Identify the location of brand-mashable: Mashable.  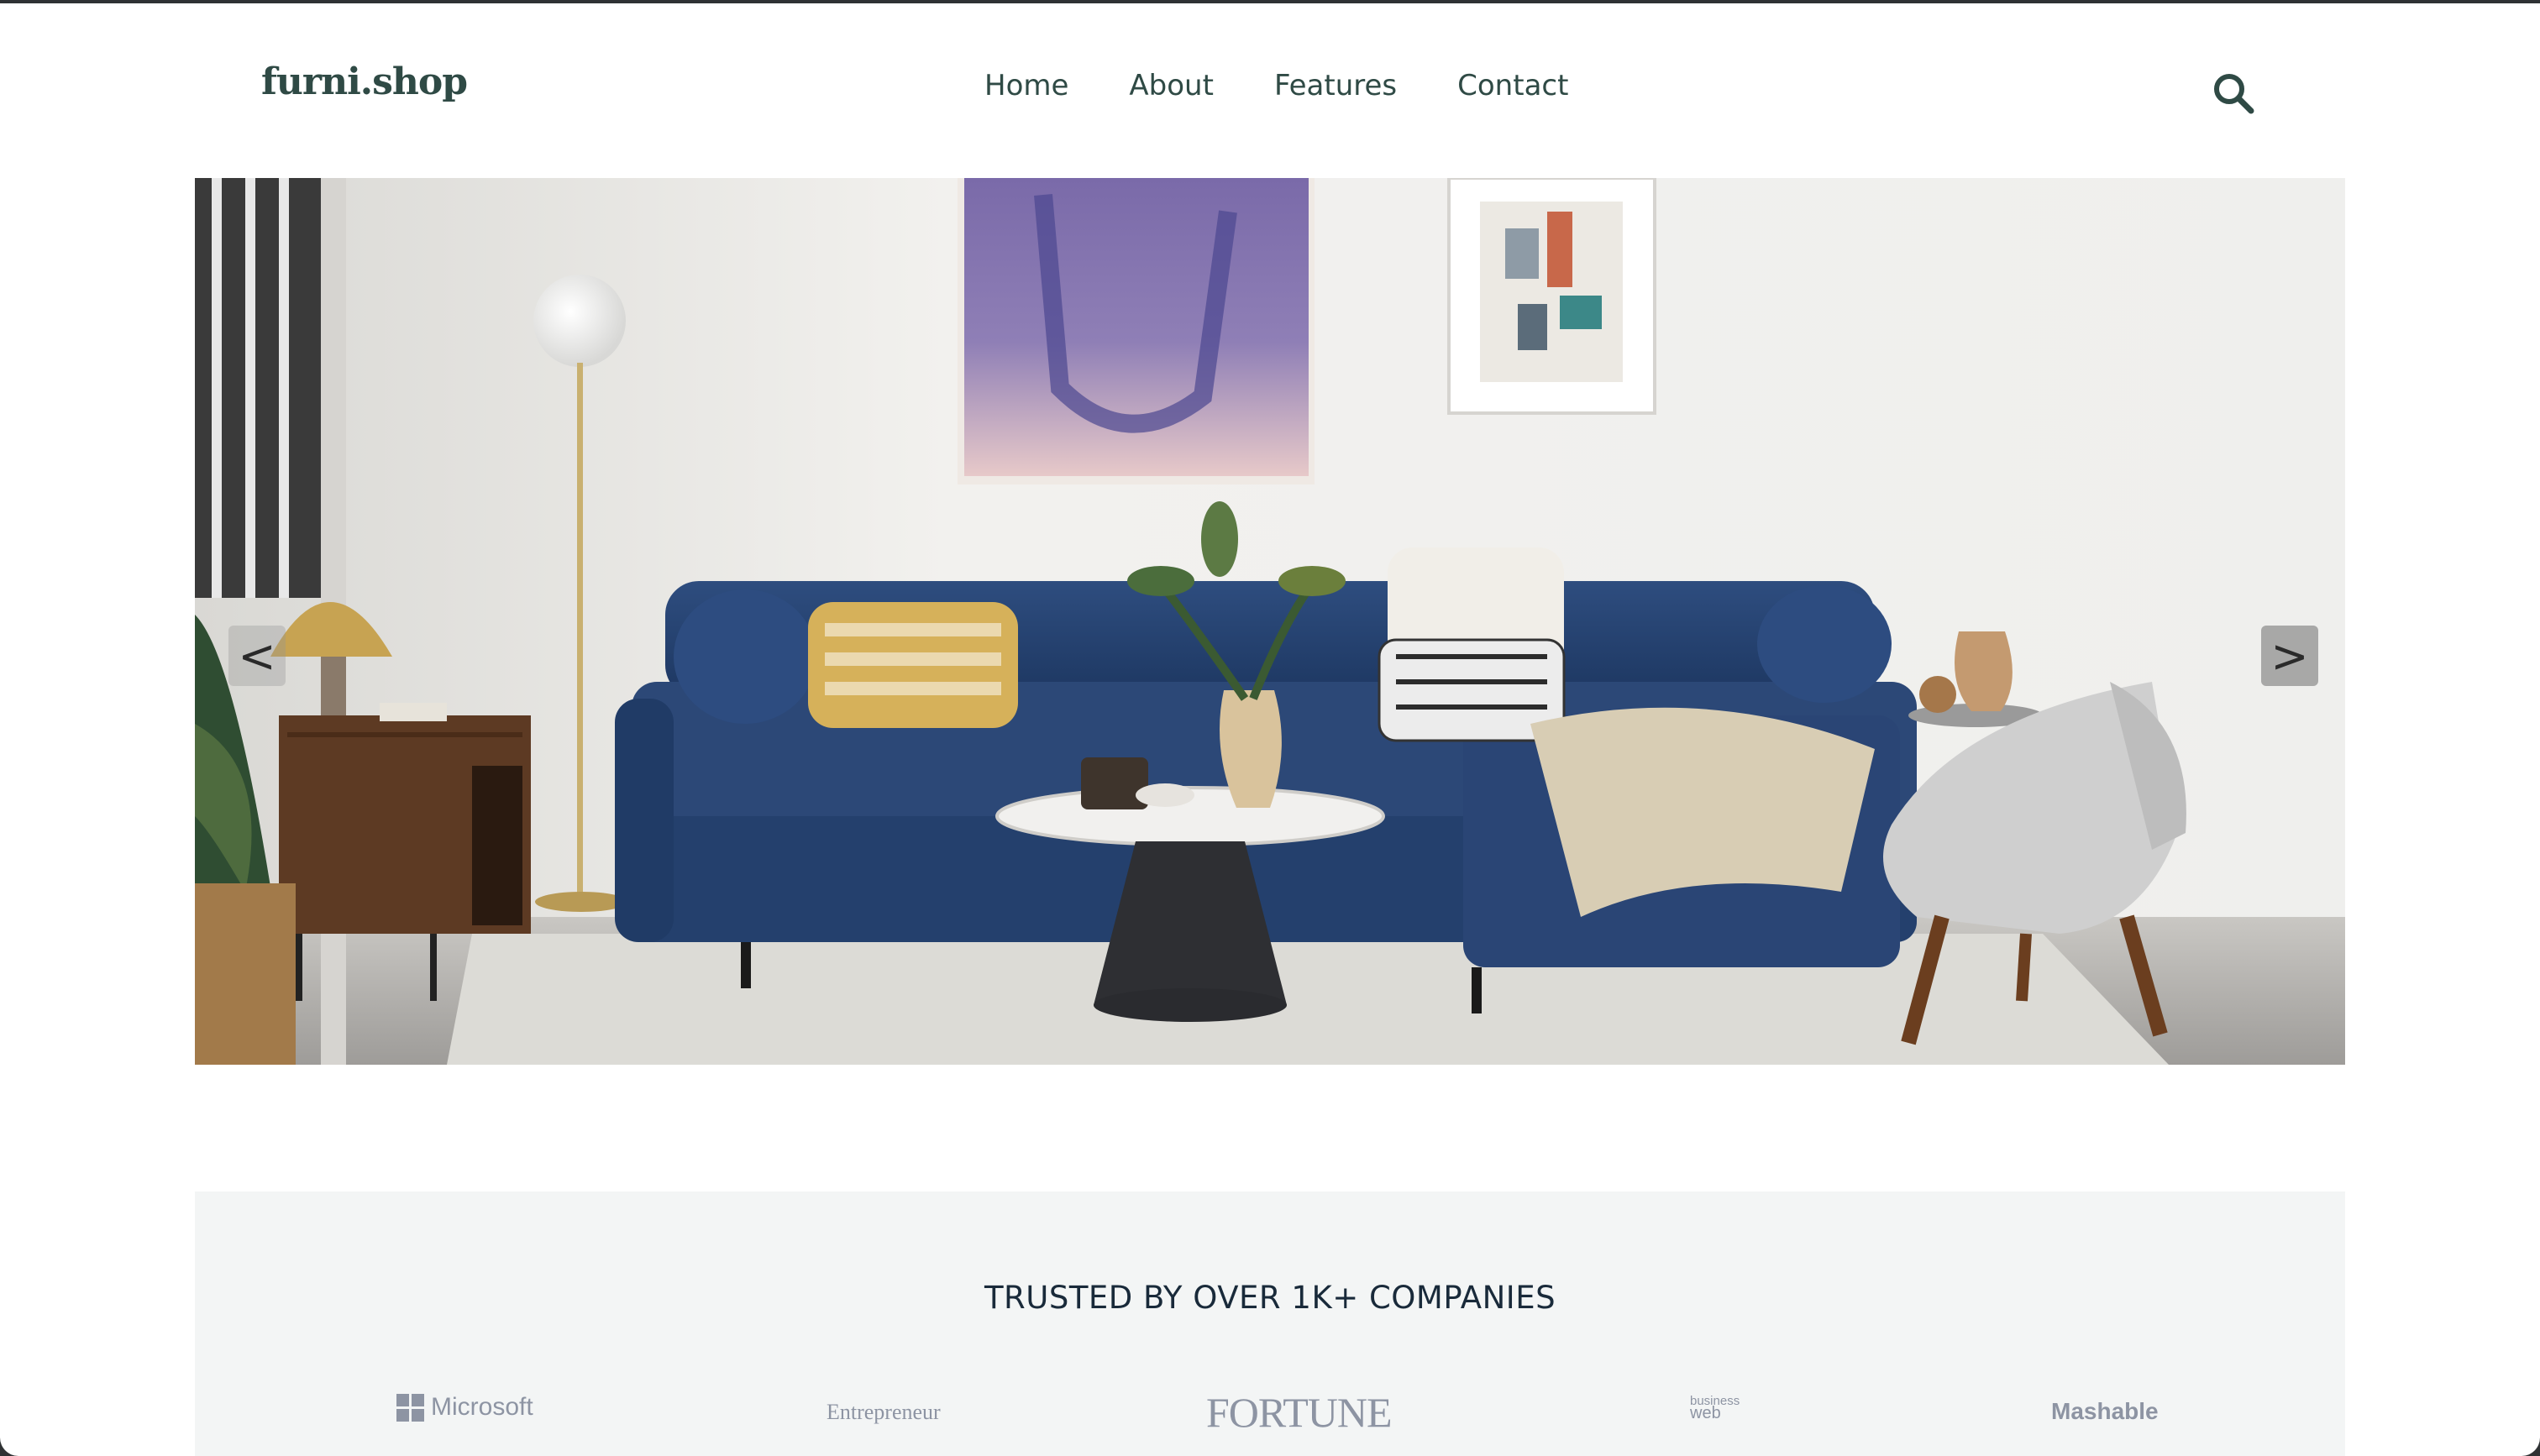
(2105, 1411).